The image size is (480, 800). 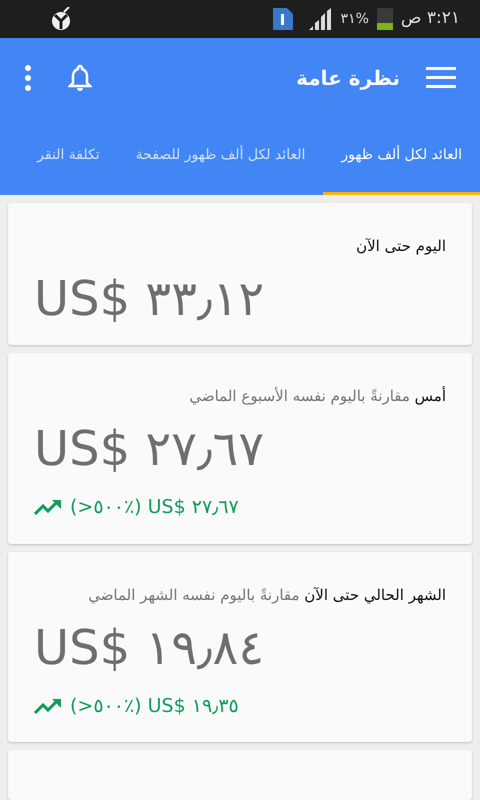 I want to click on sim-icon, so click(x=282, y=19).